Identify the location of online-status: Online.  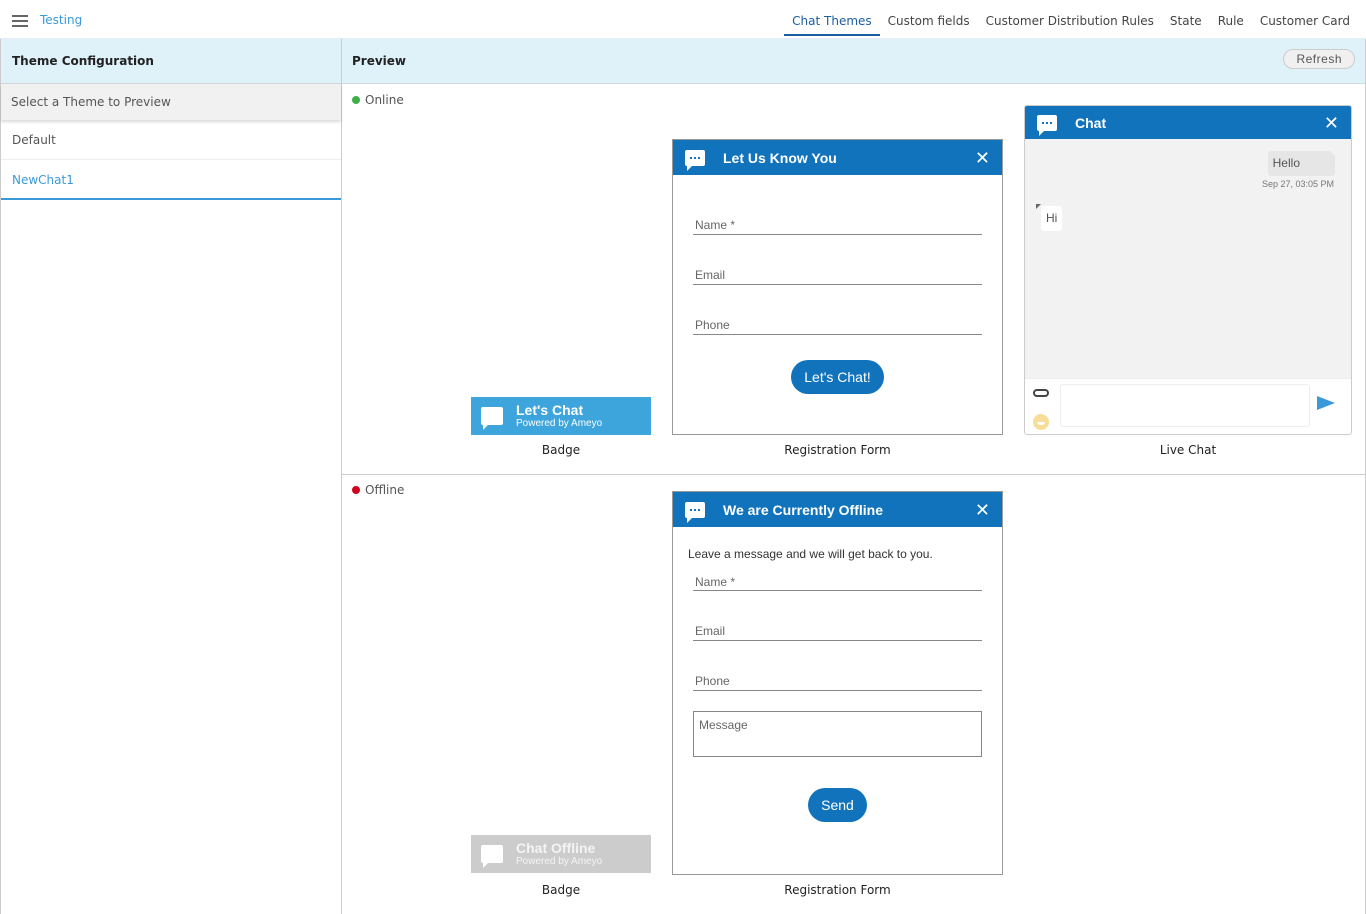
(378, 100).